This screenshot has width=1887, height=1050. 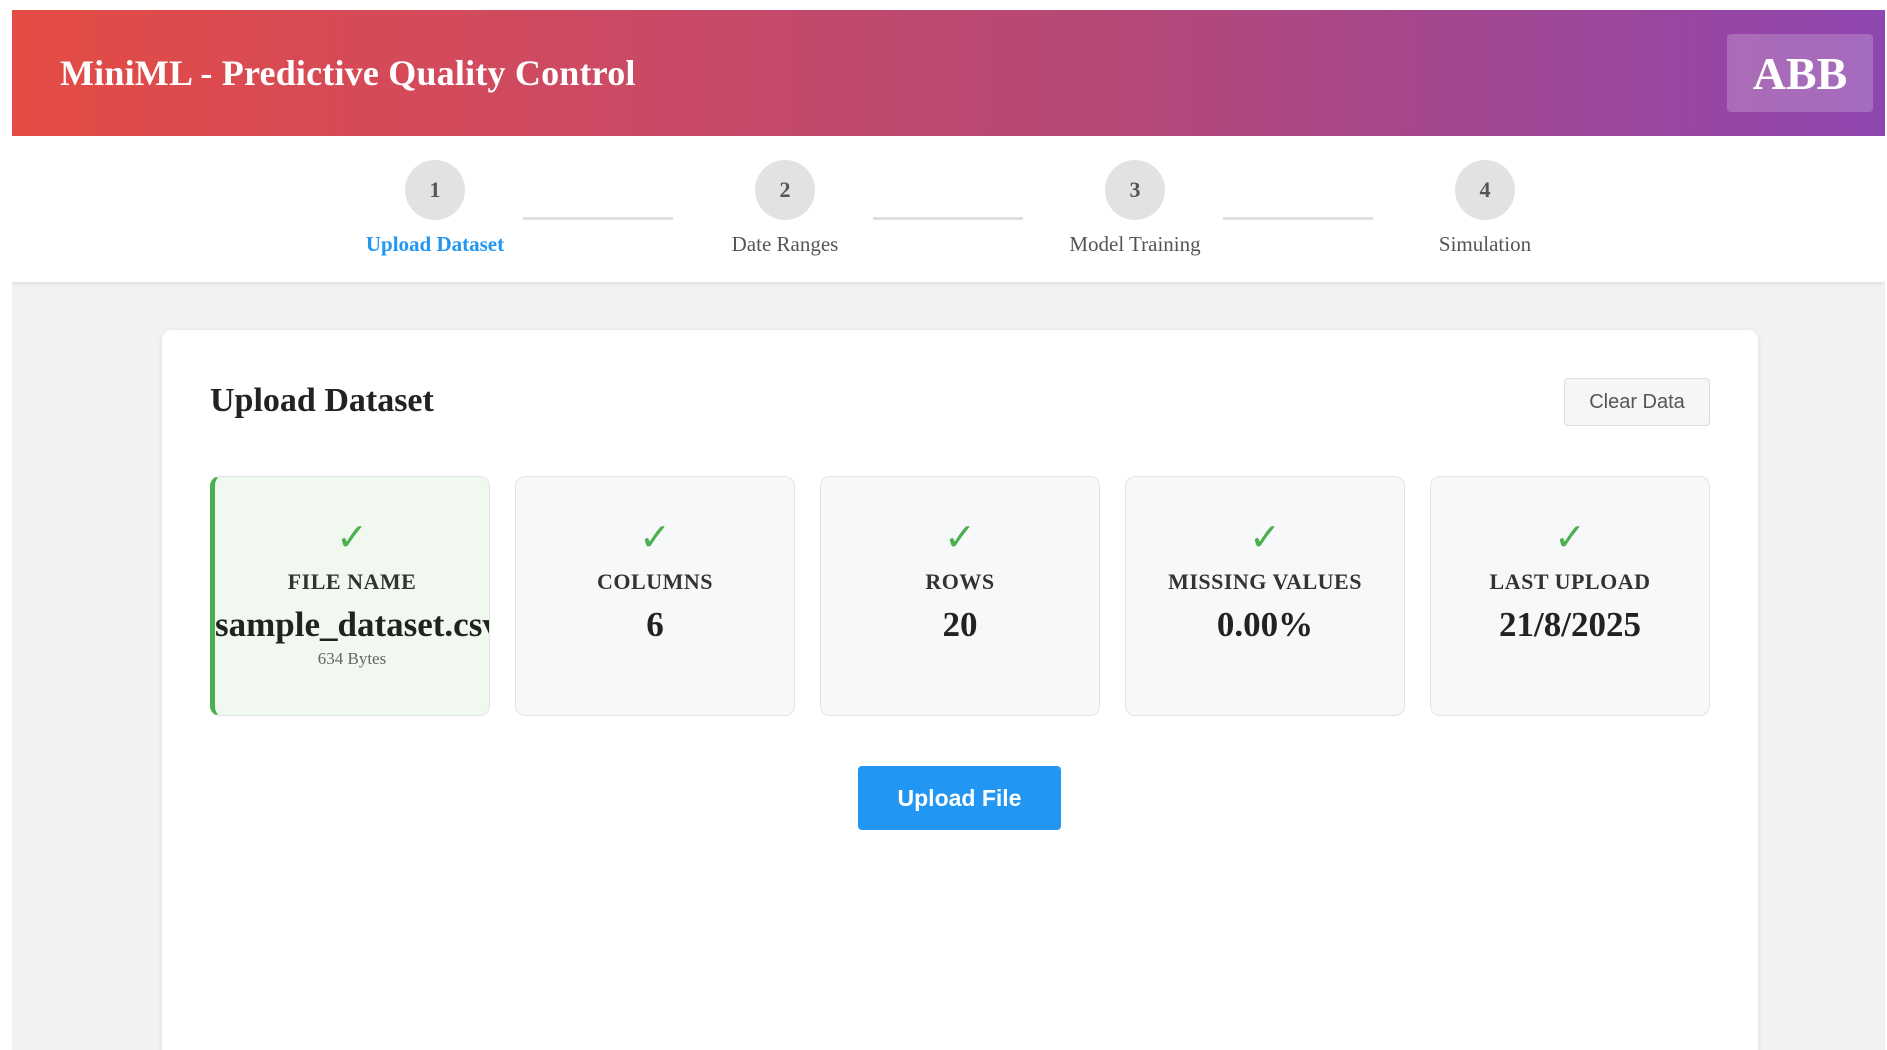 I want to click on step-label: Simulation, so click(x=1485, y=244).